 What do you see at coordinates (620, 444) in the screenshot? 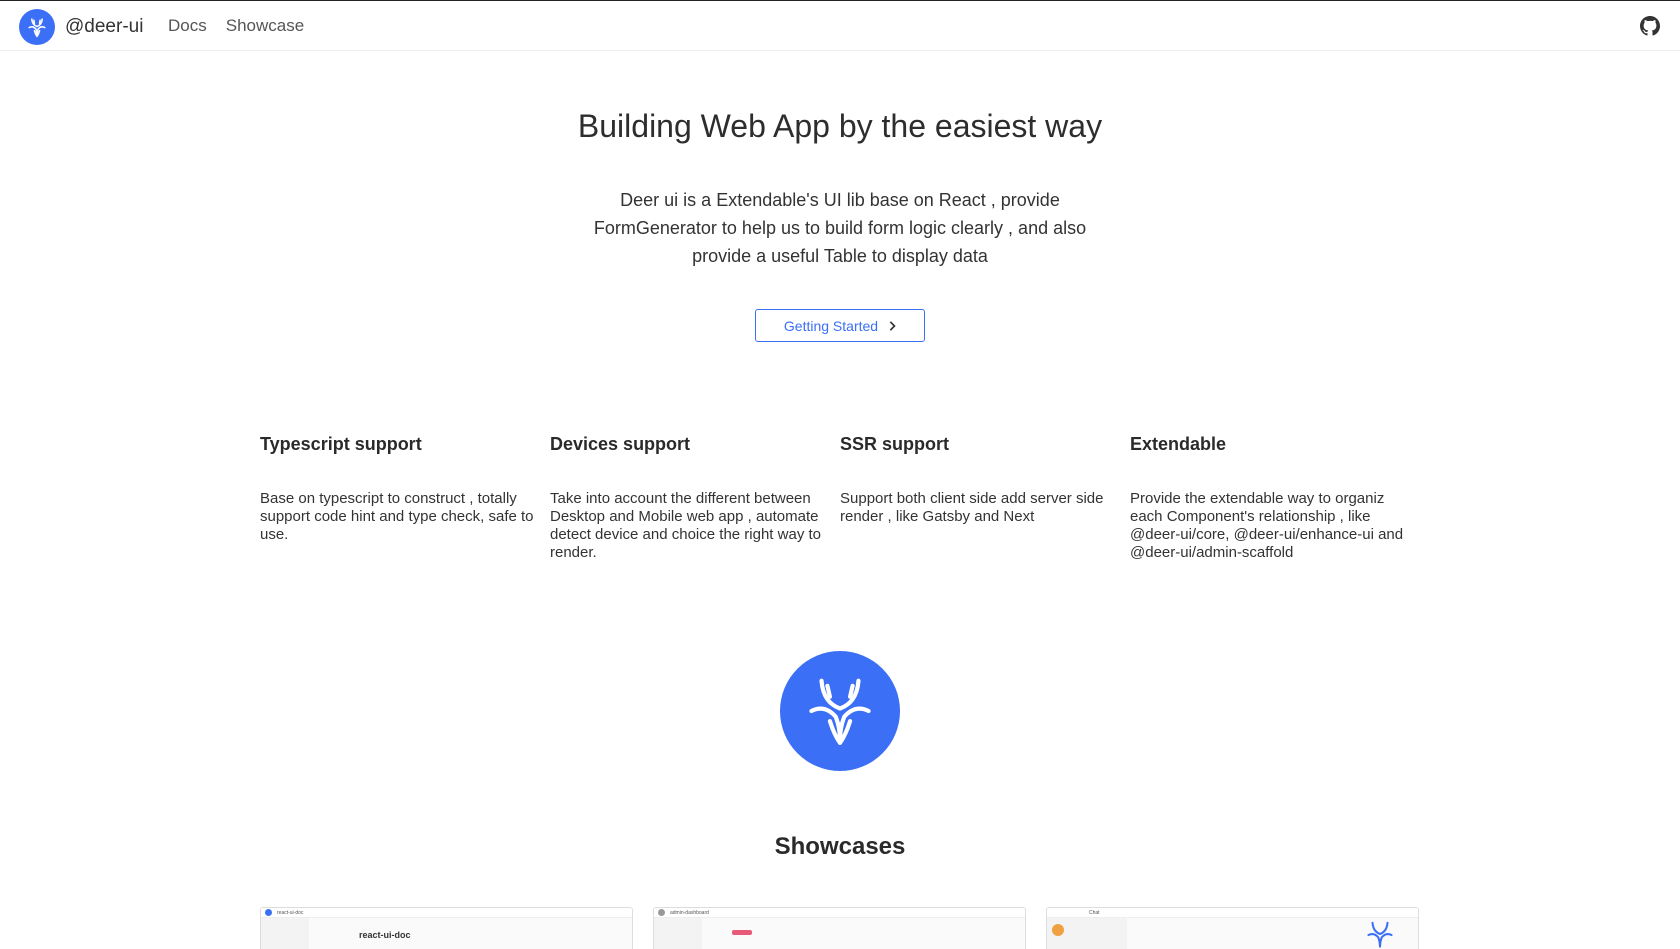
I see `feature-title: Devices support` at bounding box center [620, 444].